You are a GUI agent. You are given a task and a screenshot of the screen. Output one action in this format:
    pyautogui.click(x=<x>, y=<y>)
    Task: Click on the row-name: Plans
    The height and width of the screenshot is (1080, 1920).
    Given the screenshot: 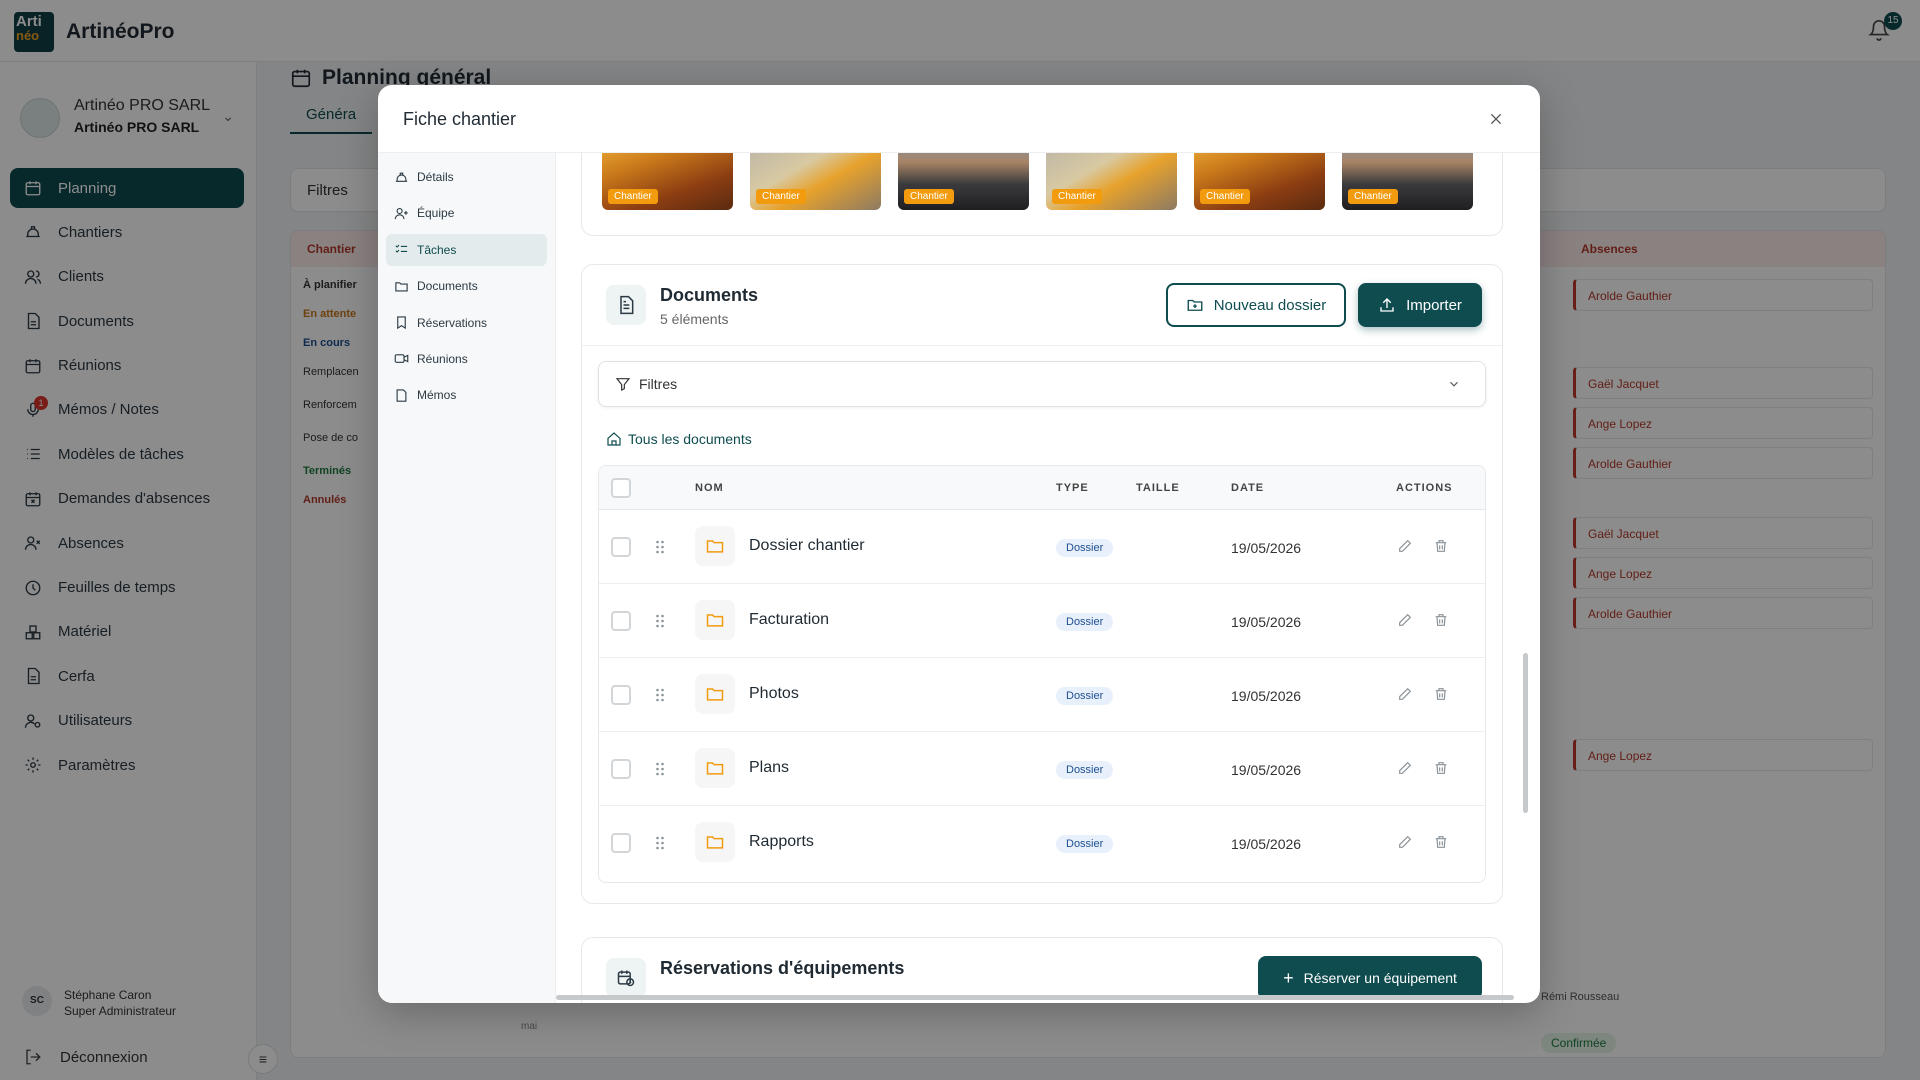 What is the action you would take?
    pyautogui.click(x=769, y=768)
    